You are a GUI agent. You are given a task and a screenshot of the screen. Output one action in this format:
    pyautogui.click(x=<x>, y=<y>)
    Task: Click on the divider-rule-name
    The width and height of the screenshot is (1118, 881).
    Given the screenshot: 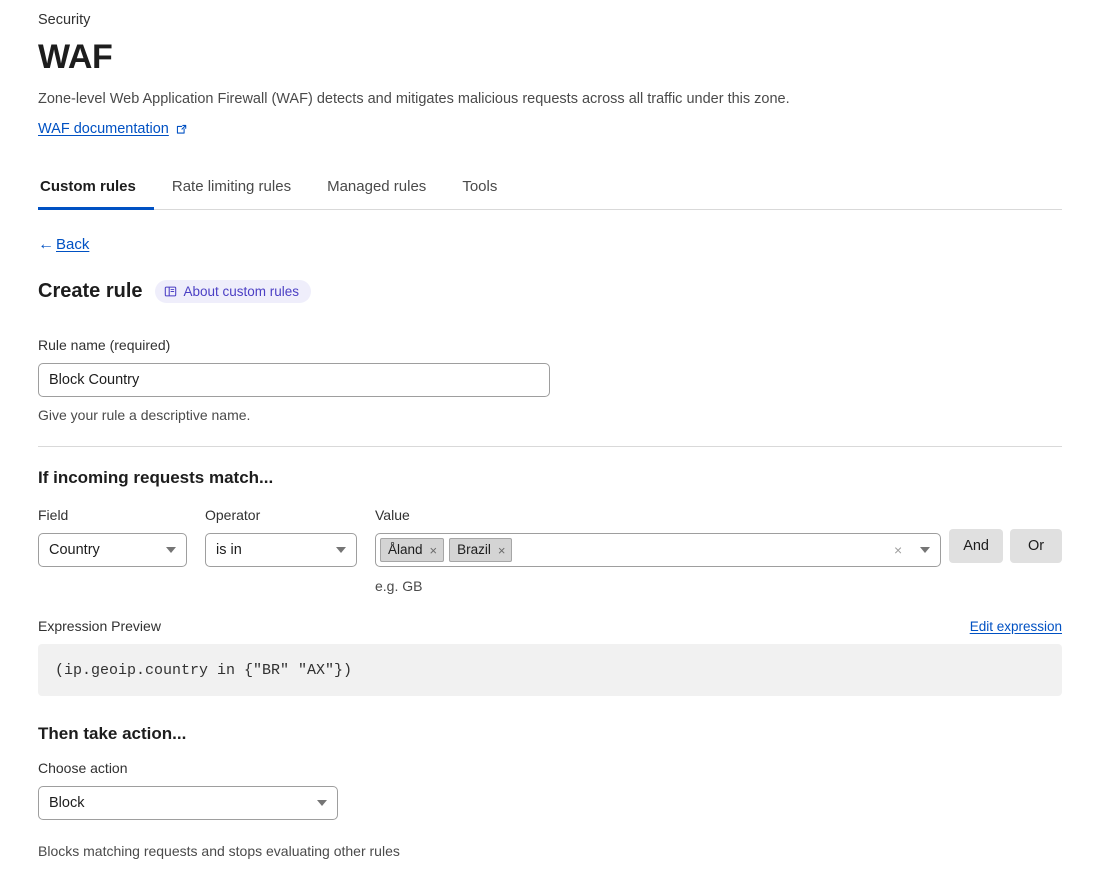 What is the action you would take?
    pyautogui.click(x=550, y=446)
    